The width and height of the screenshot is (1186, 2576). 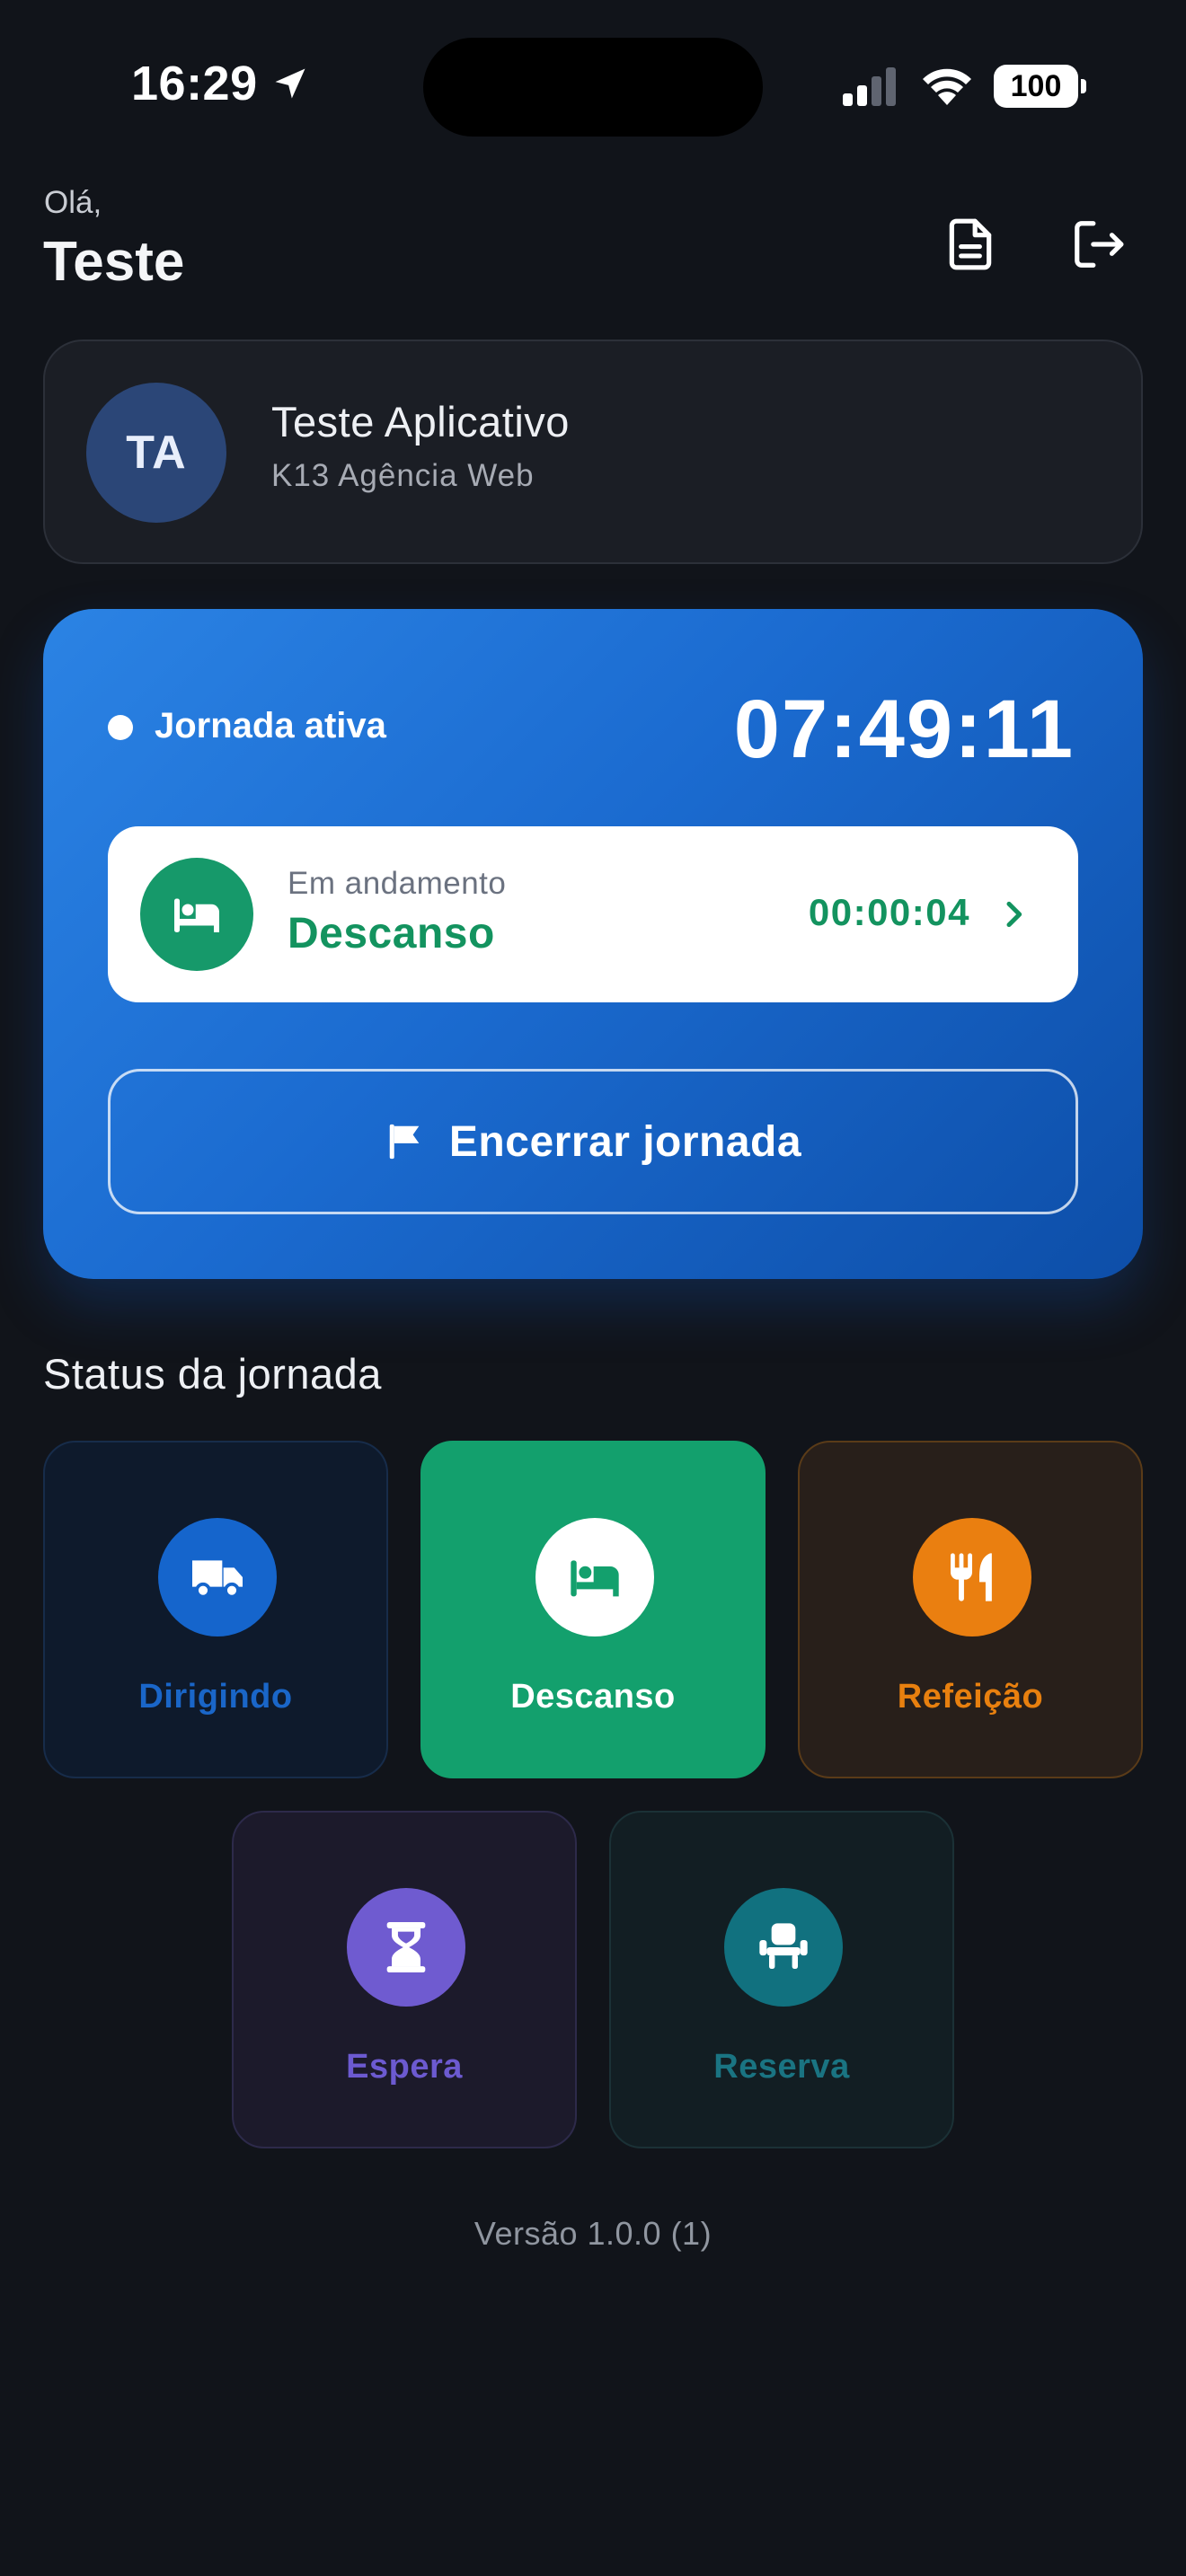 What do you see at coordinates (1014, 914) in the screenshot?
I see `chevron-right-icon` at bounding box center [1014, 914].